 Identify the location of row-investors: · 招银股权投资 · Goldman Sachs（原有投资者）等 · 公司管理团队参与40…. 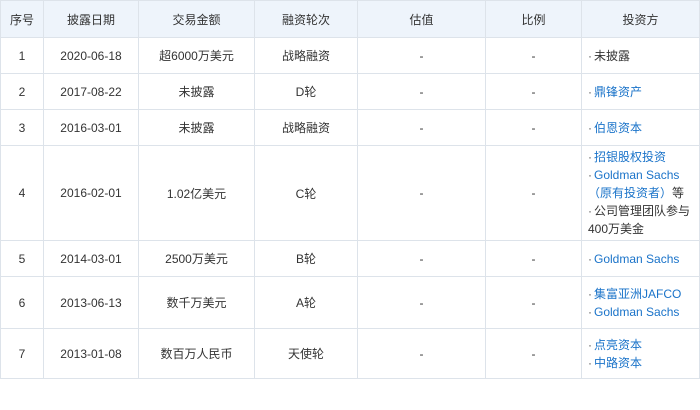
(640, 193).